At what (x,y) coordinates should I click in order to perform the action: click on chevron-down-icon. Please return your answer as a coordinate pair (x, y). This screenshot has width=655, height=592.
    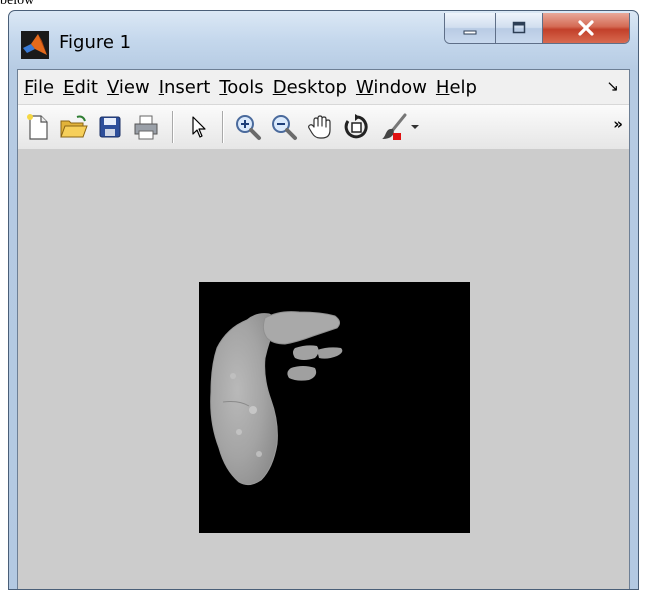
    Looking at the image, I should click on (415, 127).